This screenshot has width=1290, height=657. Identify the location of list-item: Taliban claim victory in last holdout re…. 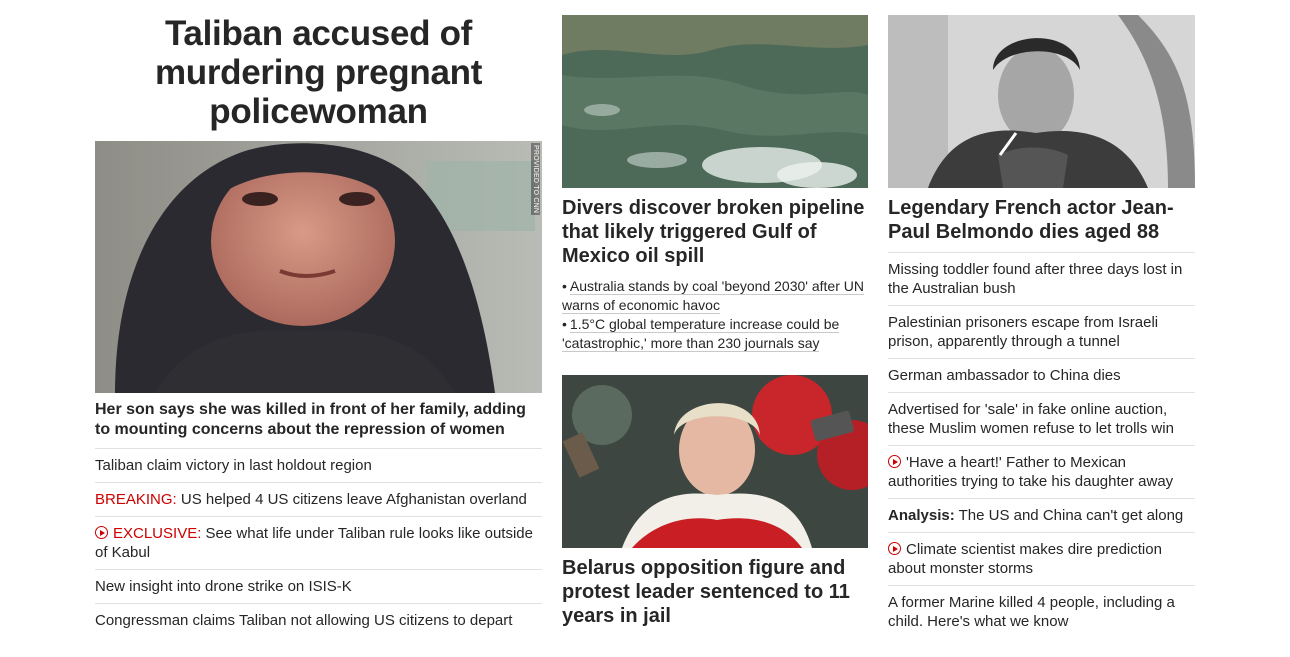
(318, 466).